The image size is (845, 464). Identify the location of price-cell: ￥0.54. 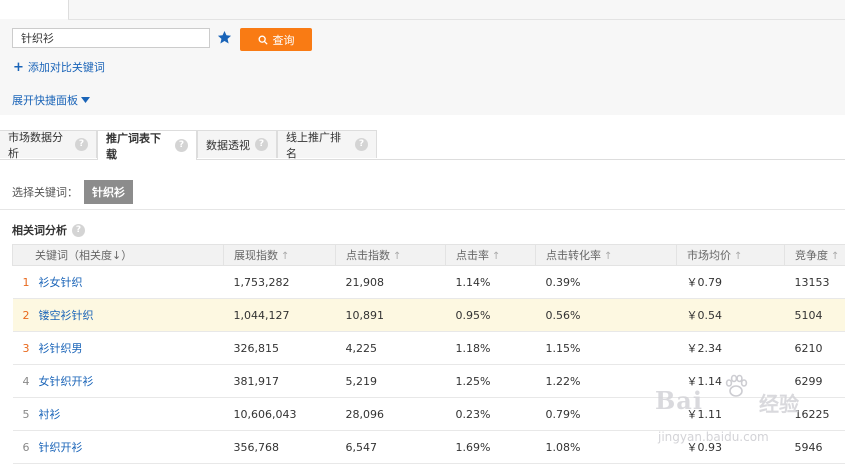
(731, 315).